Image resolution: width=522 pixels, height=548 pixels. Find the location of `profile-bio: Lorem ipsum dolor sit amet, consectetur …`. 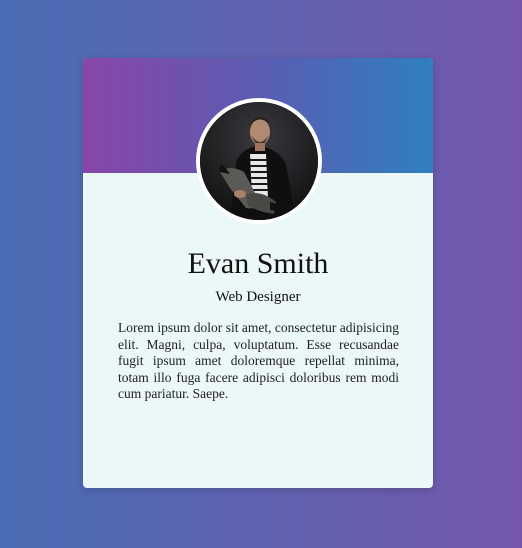

profile-bio: Lorem ipsum dolor sit amet, consectetur … is located at coordinates (258, 360).